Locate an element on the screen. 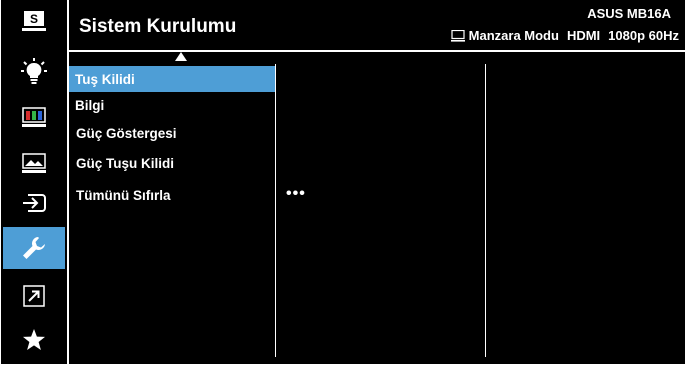  sidebar-item-input-select is located at coordinates (34, 203).